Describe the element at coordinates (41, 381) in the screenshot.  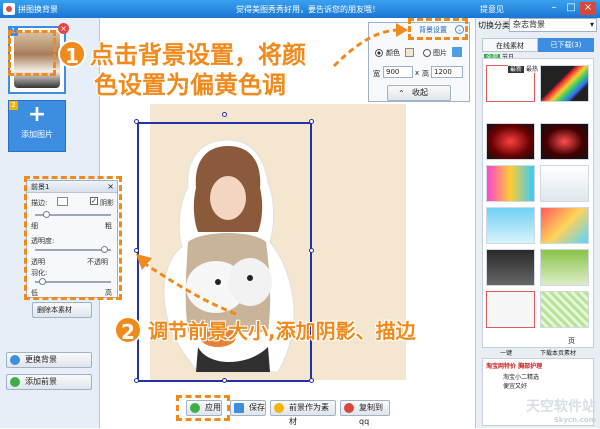
I see `add-foreground-label: 添加前景` at that location.